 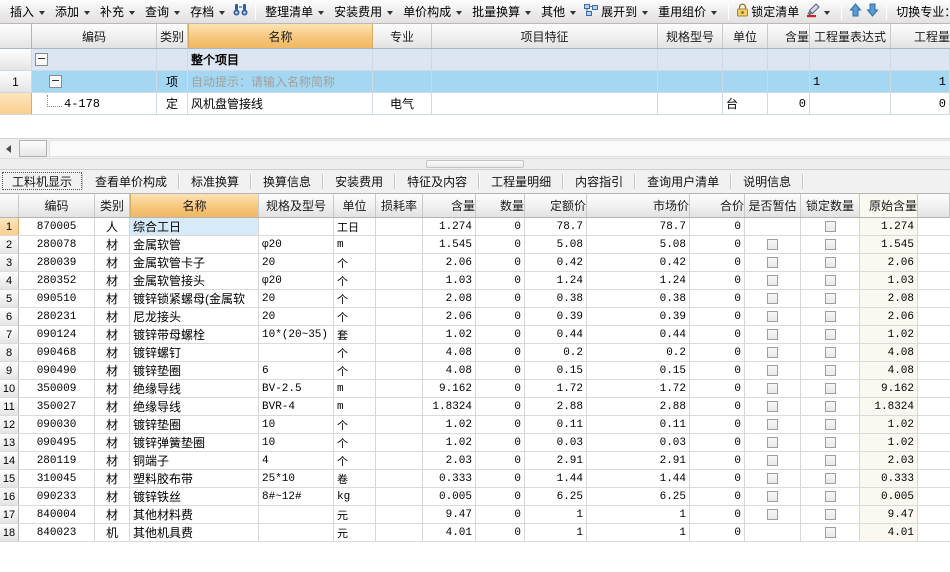 I want to click on cell-market-price: 78.7, so click(x=638, y=226).